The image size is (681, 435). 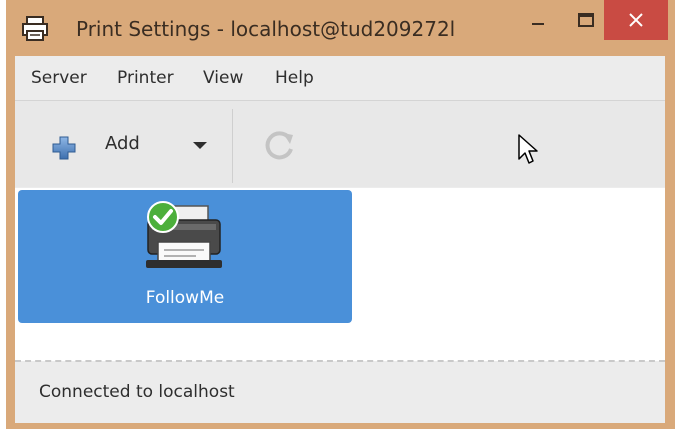 I want to click on printer-name: FollowMe, so click(x=185, y=298).